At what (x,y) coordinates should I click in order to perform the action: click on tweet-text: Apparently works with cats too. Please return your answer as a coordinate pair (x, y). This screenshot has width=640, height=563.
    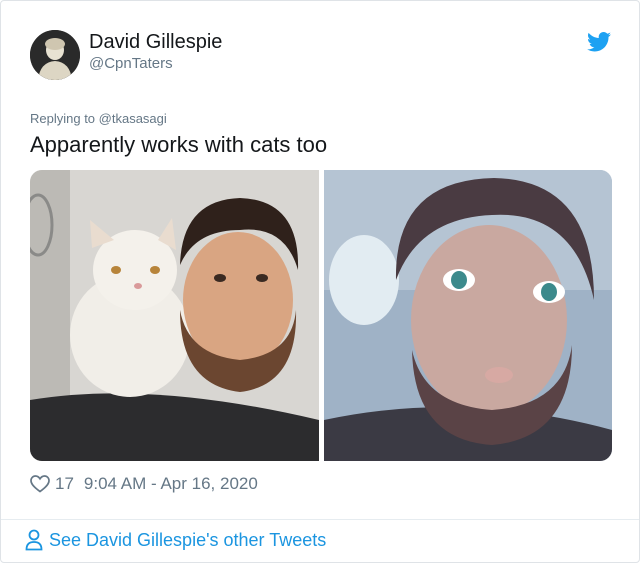
    Looking at the image, I should click on (179, 144).